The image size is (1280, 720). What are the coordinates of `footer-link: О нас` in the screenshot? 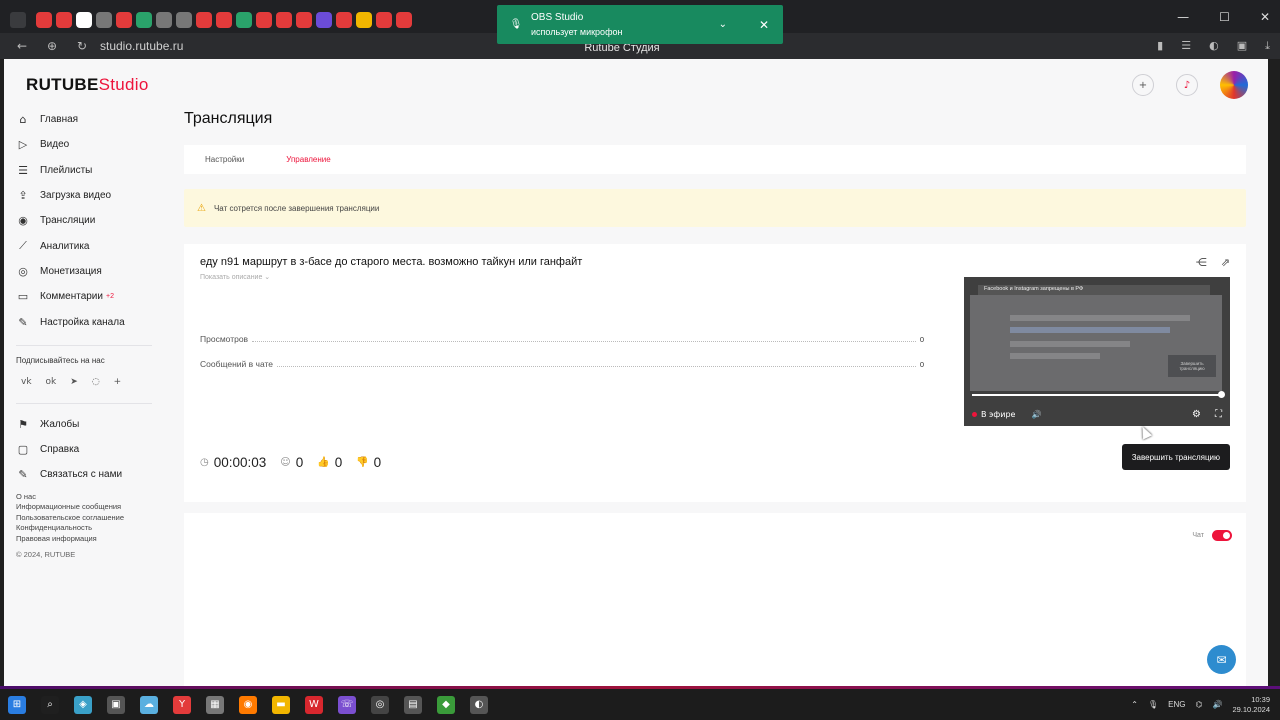 It's located at (91, 497).